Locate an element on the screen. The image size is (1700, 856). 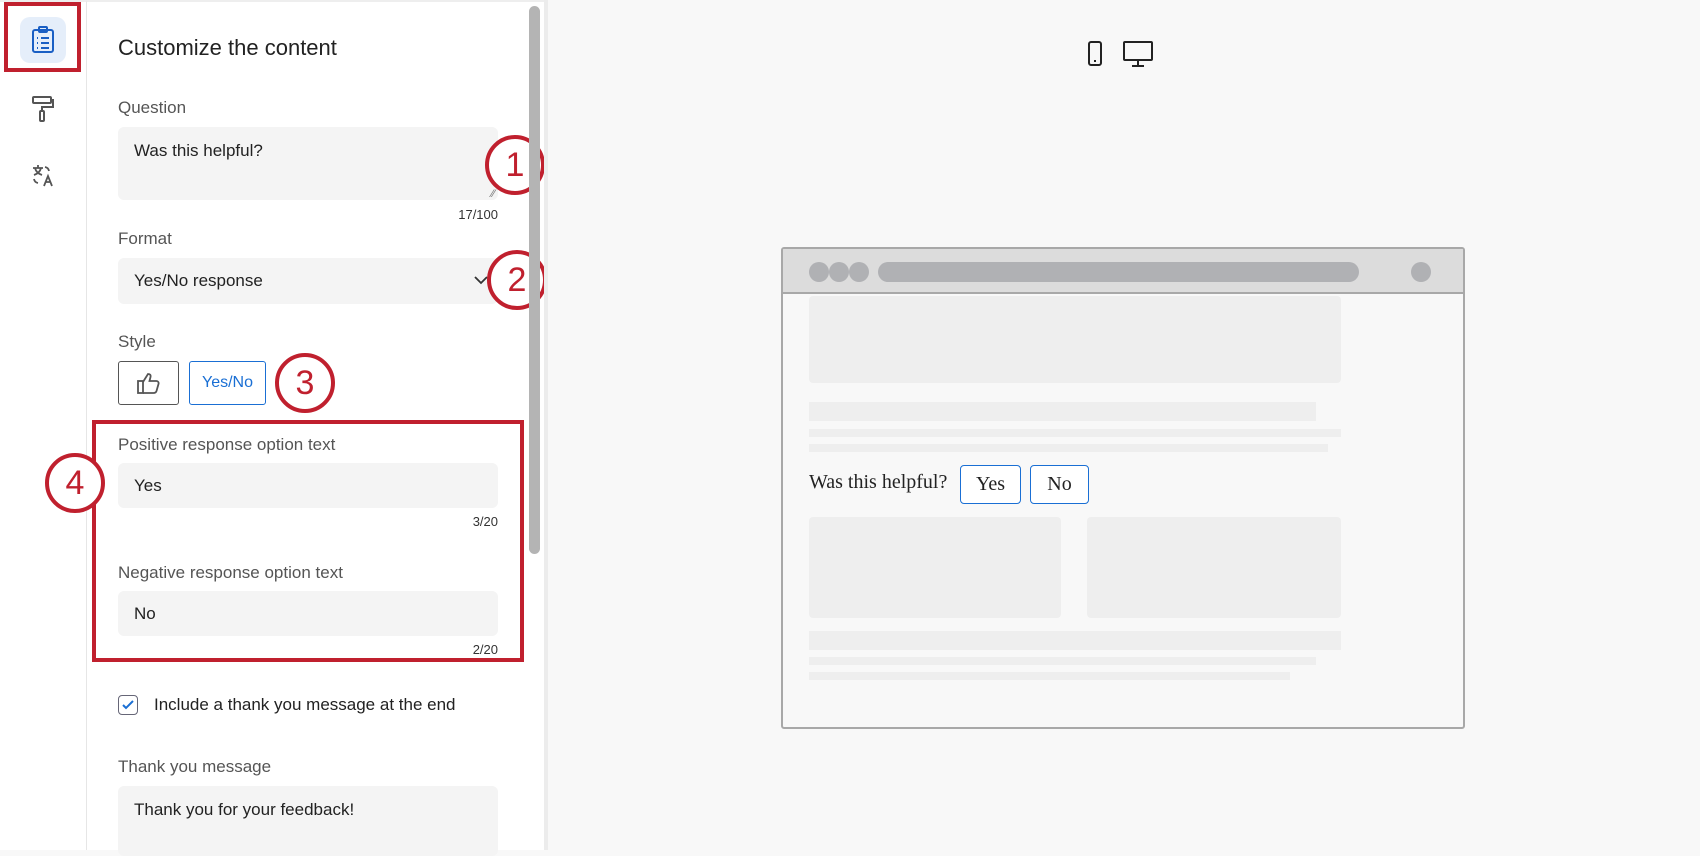
panel-title: Customize the content is located at coordinates (227, 47).